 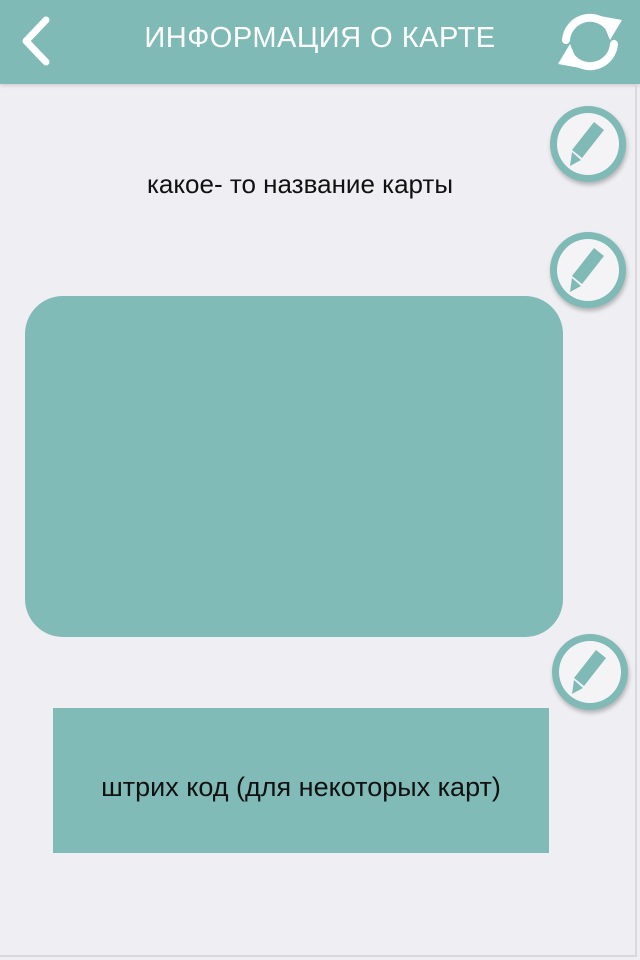 I want to click on refresh-button, so click(x=590, y=42).